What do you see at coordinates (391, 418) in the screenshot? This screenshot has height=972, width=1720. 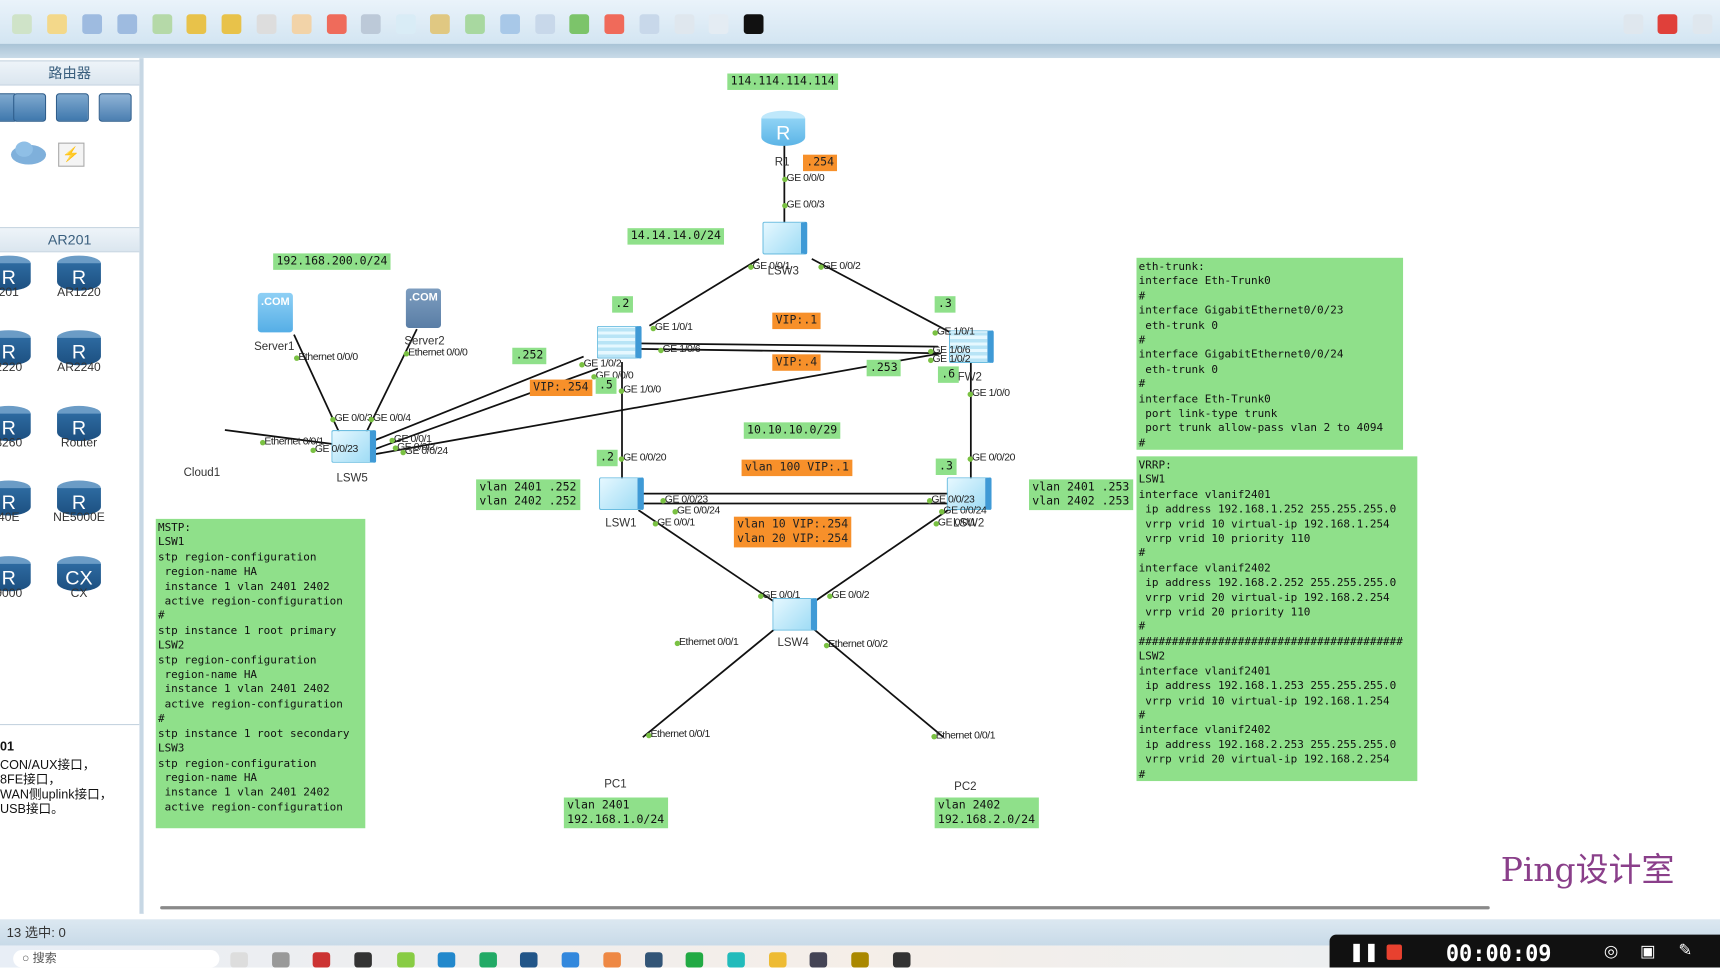 I see `port-label: GE 0/0/4` at bounding box center [391, 418].